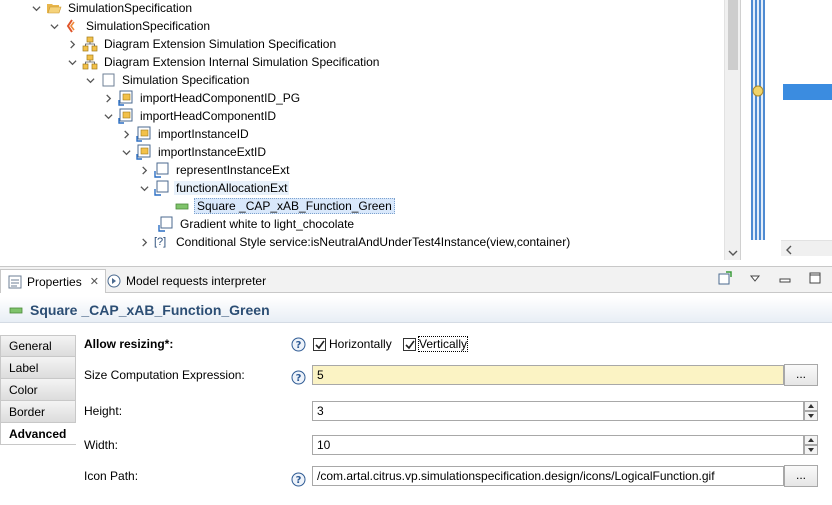  I want to click on tab-label: Label, so click(38, 368).